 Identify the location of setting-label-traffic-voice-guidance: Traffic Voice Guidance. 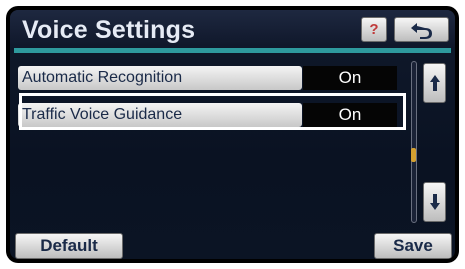
(160, 115).